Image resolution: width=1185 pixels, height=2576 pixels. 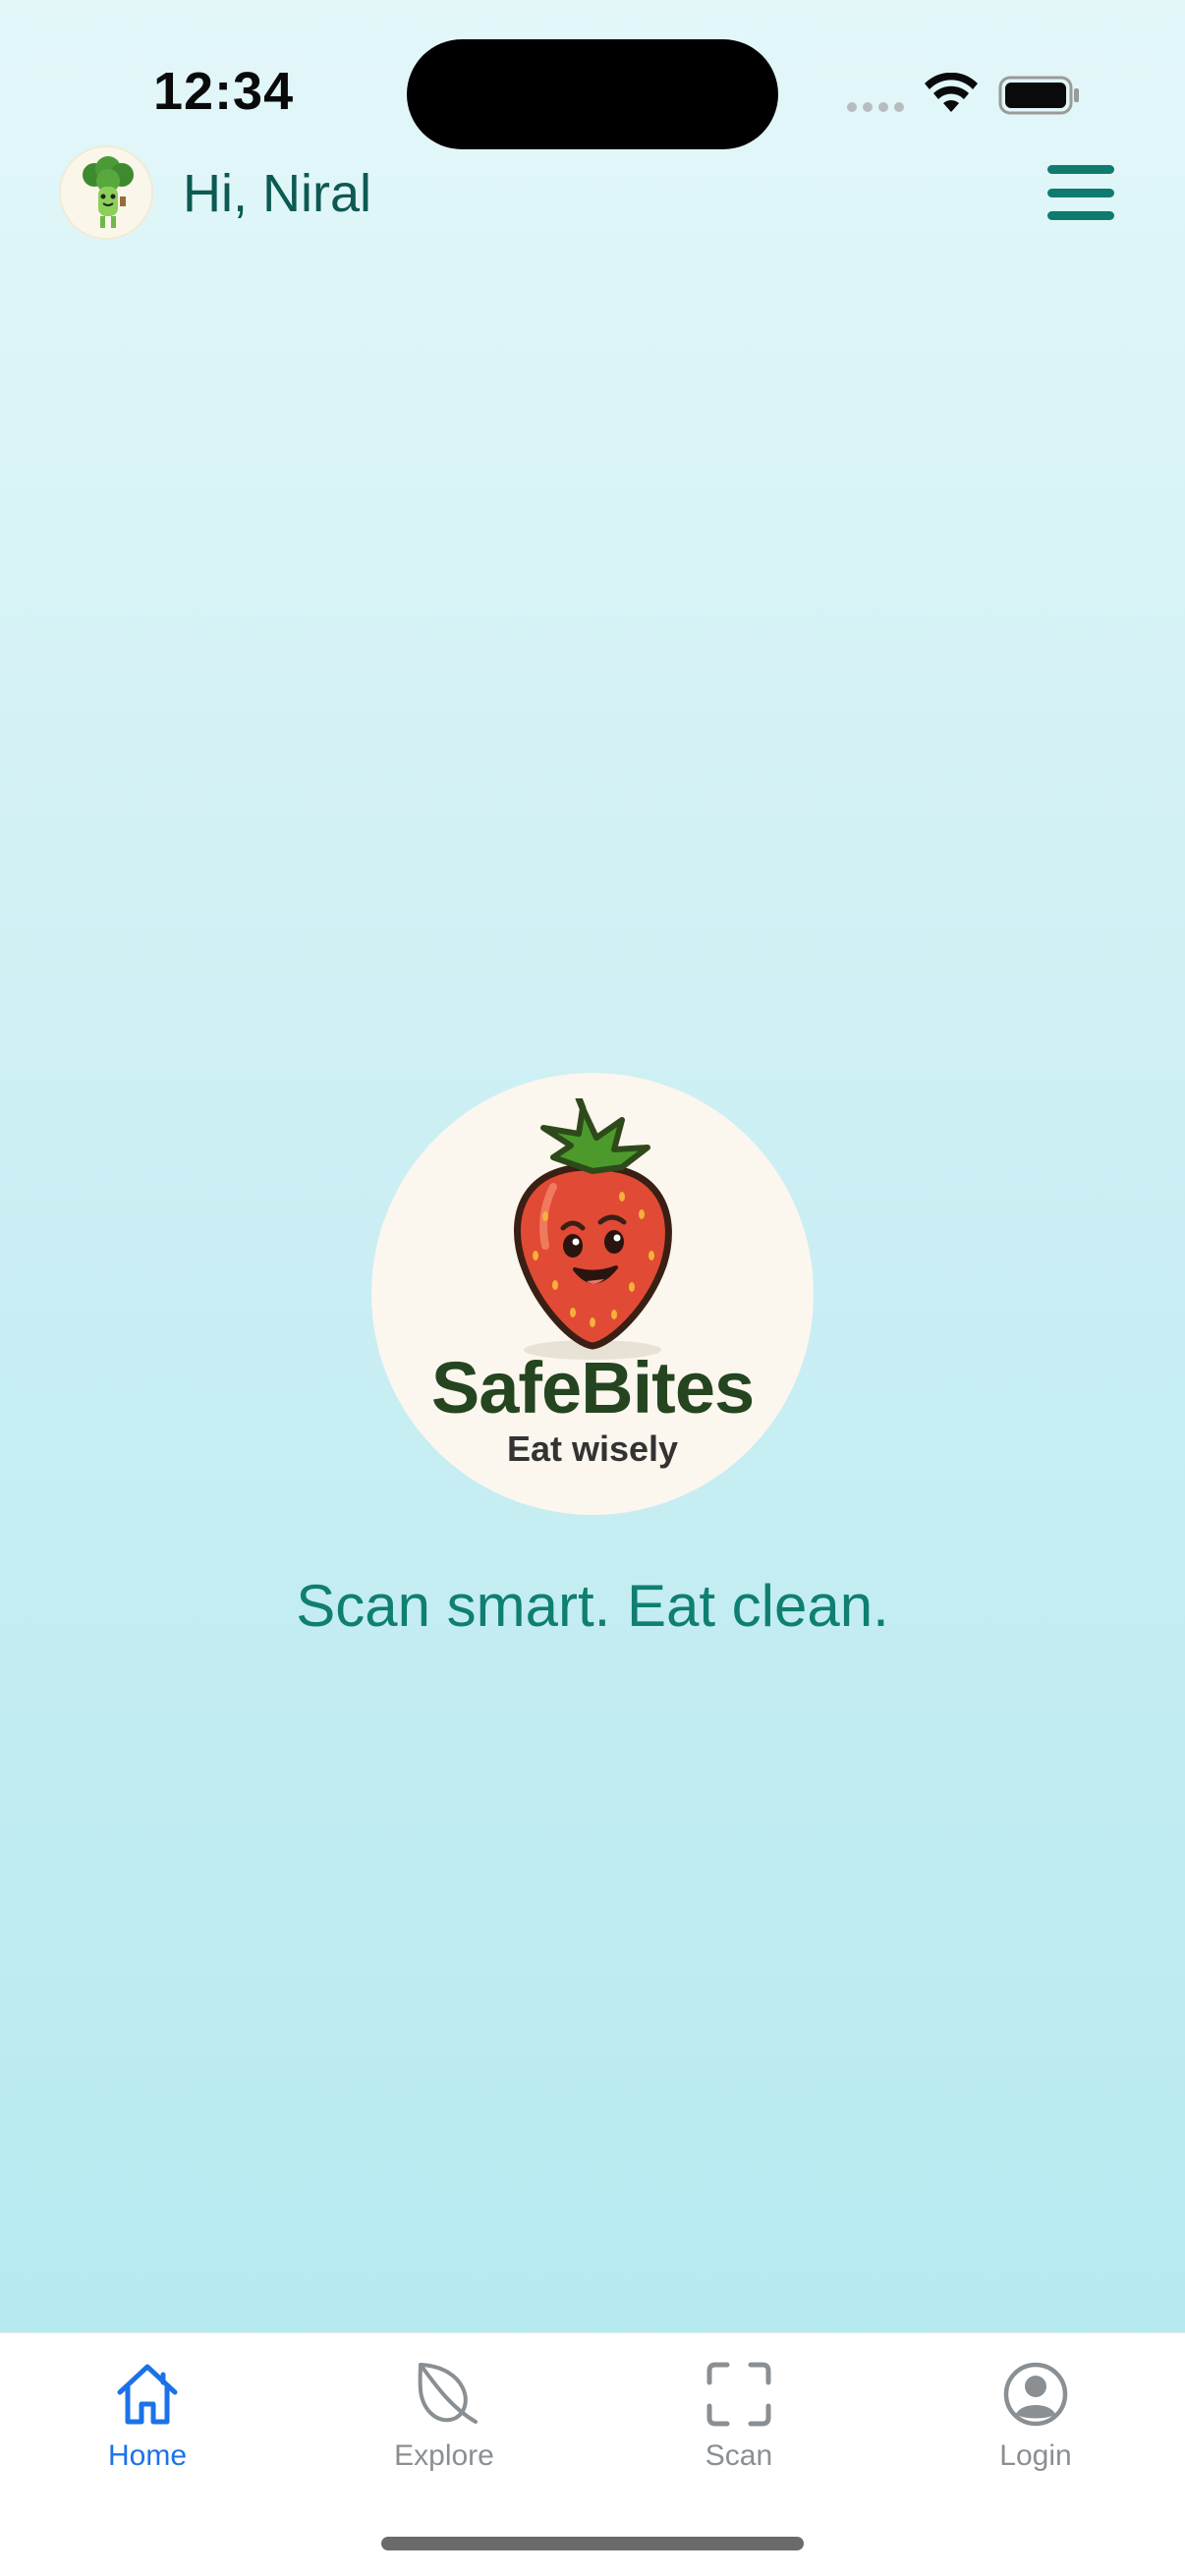 I want to click on logo-tagline: Eat wisely, so click(x=592, y=1448).